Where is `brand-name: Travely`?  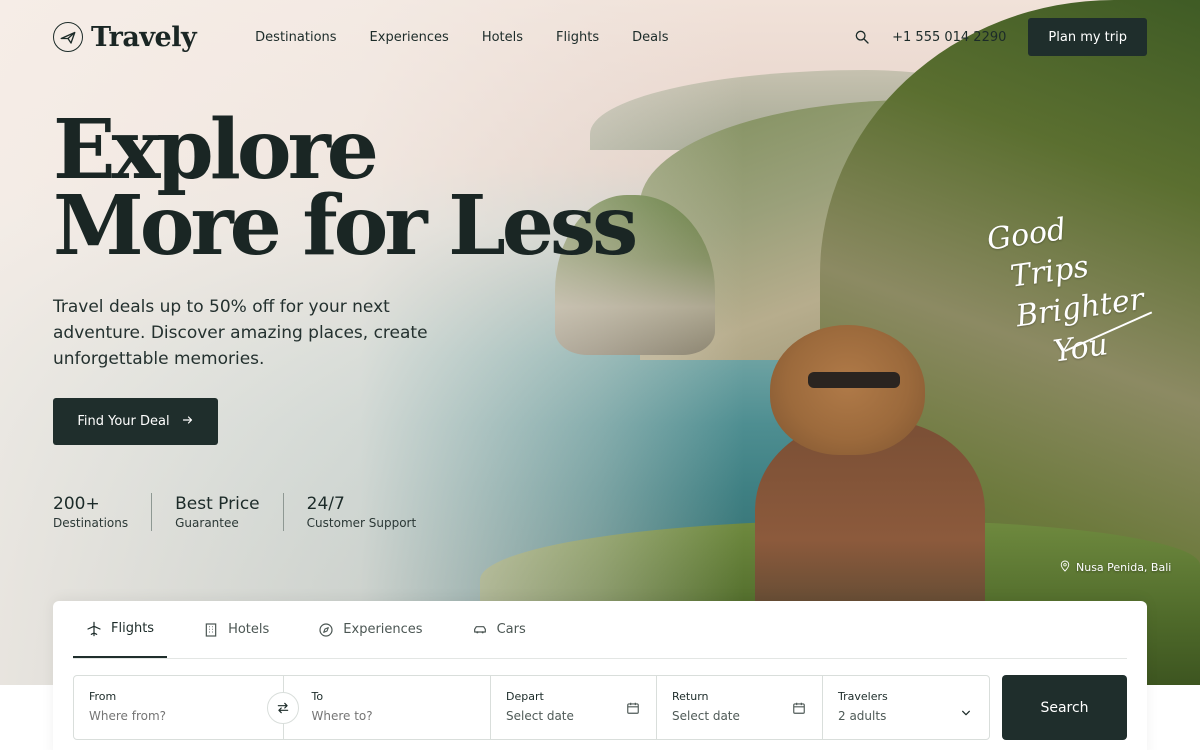 brand-name: Travely is located at coordinates (144, 37).